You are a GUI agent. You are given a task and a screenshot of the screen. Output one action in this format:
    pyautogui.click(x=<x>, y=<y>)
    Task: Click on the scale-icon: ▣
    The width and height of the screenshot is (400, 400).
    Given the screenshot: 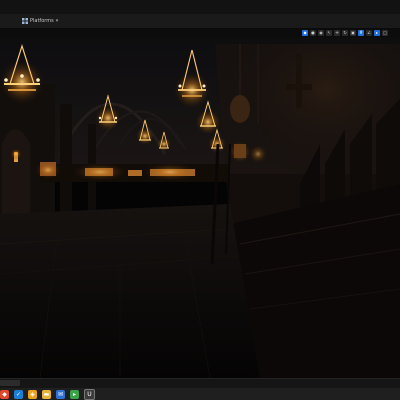 What is the action you would take?
    pyautogui.click(x=353, y=33)
    